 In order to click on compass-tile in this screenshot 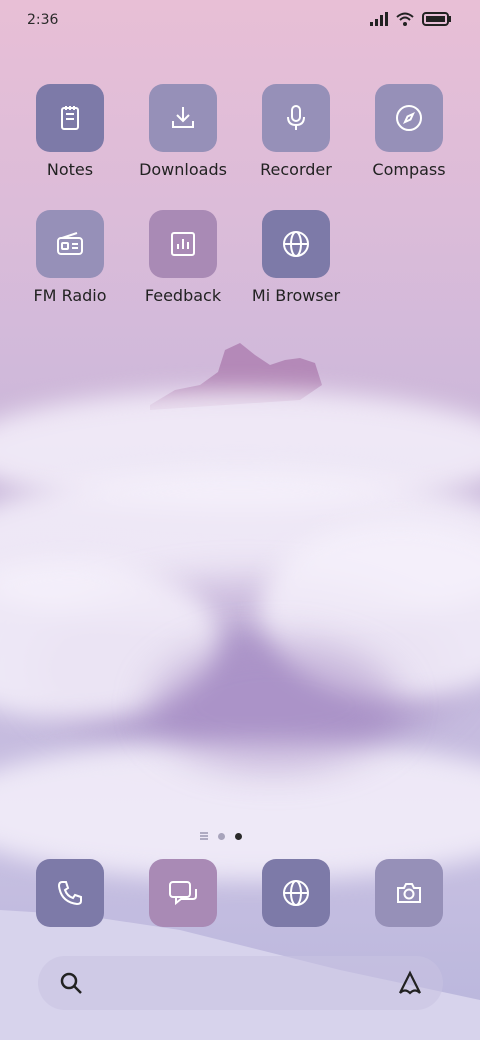, I will do `click(409, 118)`.